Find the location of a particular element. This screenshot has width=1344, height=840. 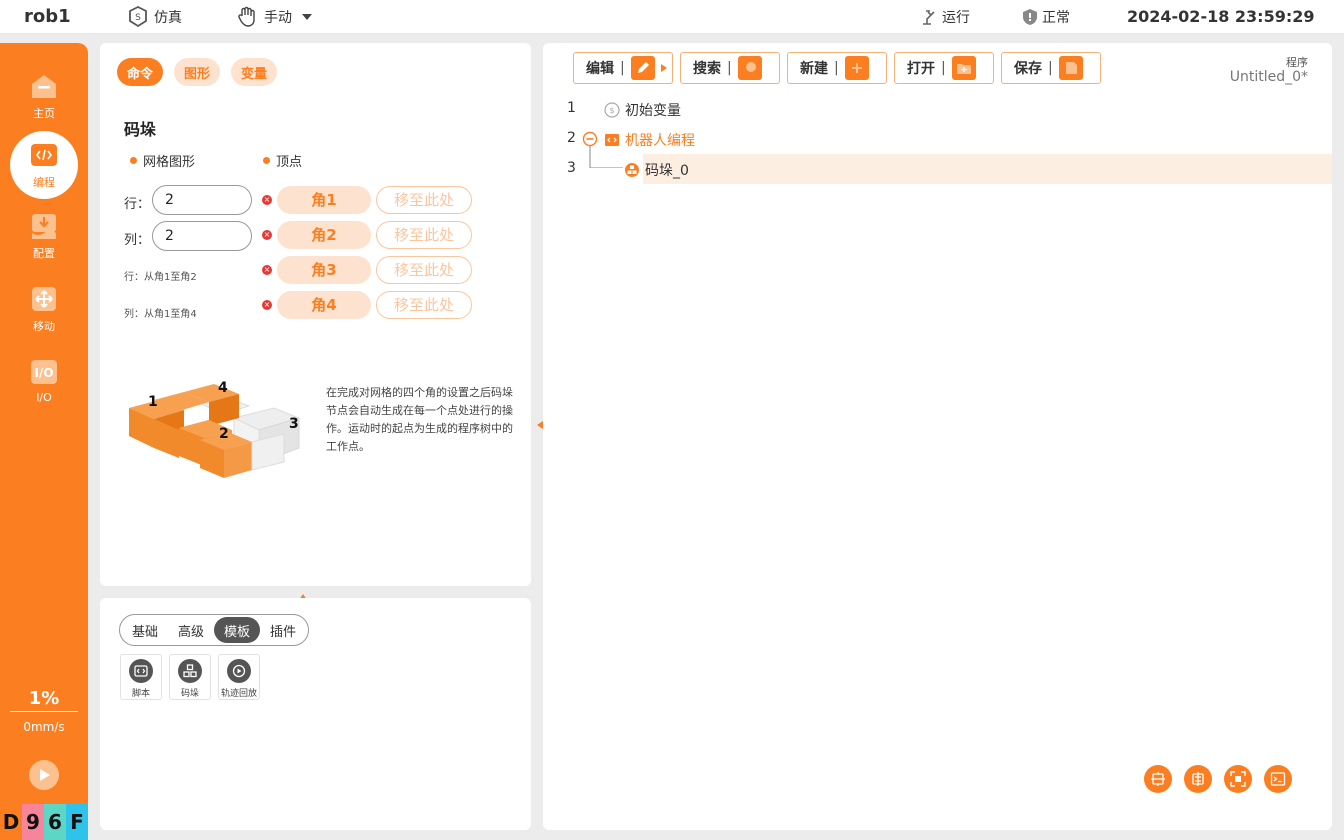

row-count-input: 2 is located at coordinates (202, 200).